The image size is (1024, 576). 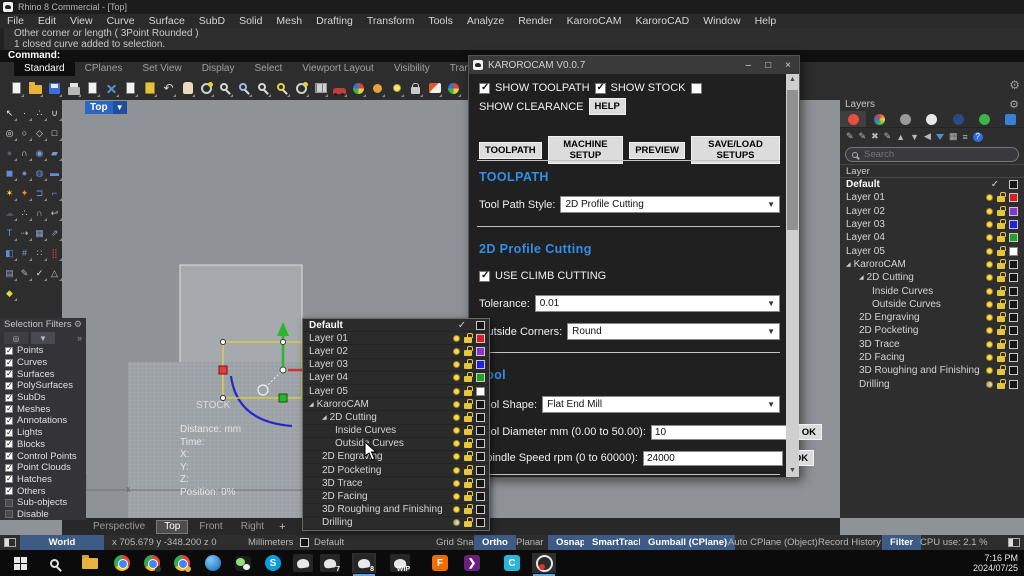 I want to click on blend-curve-icon: ∩, so click(x=39, y=213).